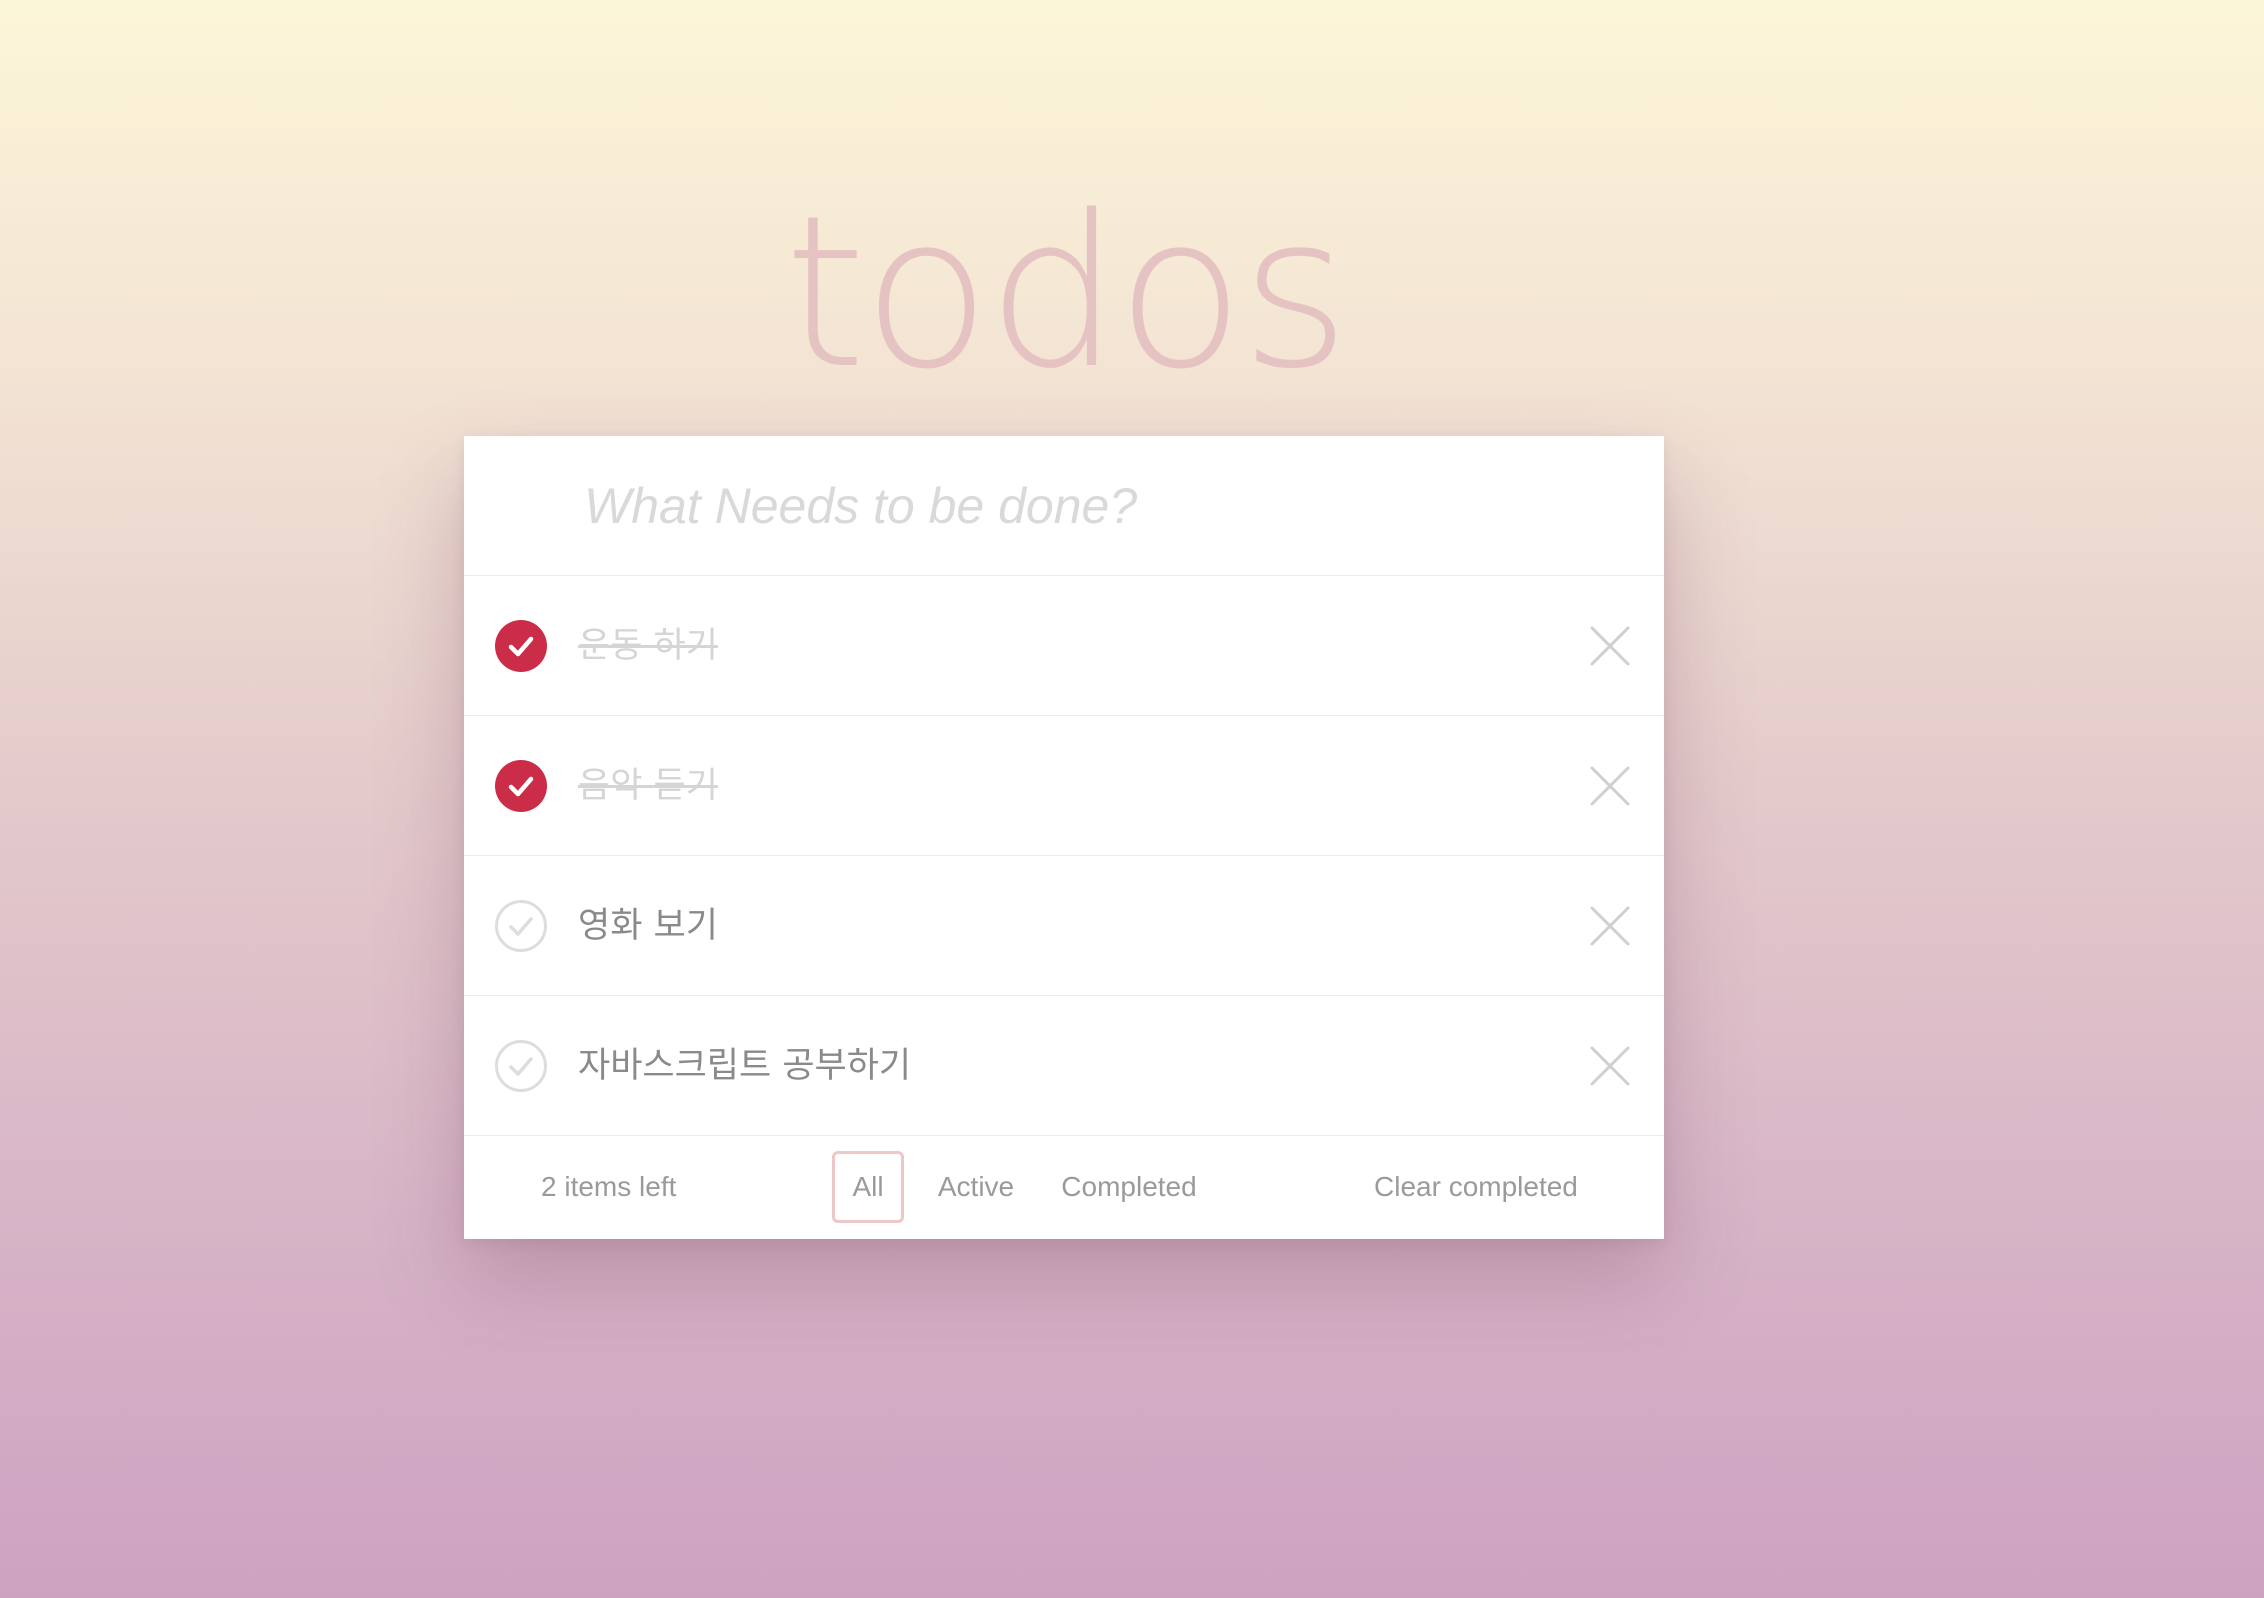 This screenshot has height=1598, width=2264. Describe the element at coordinates (648, 786) in the screenshot. I see `todo-label: 음악 듣기` at that location.